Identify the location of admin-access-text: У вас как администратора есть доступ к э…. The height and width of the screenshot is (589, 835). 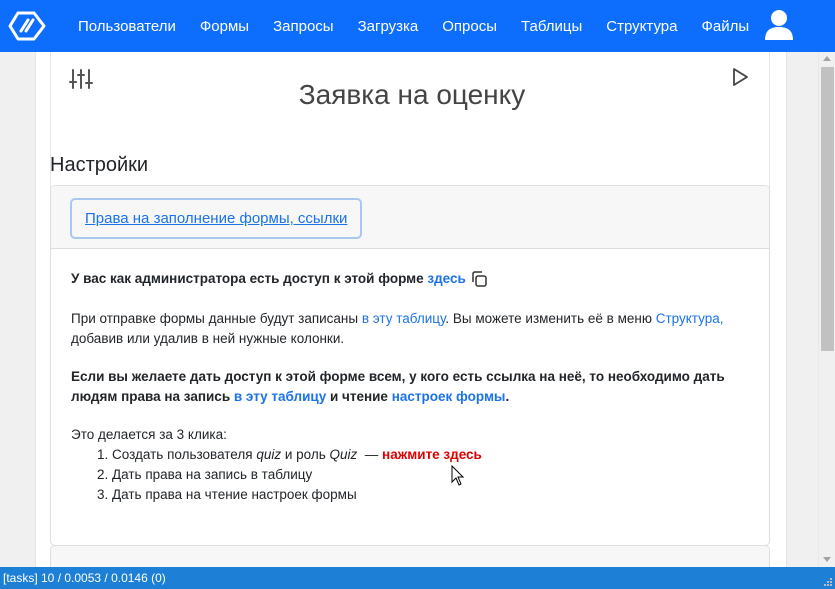
(416, 279).